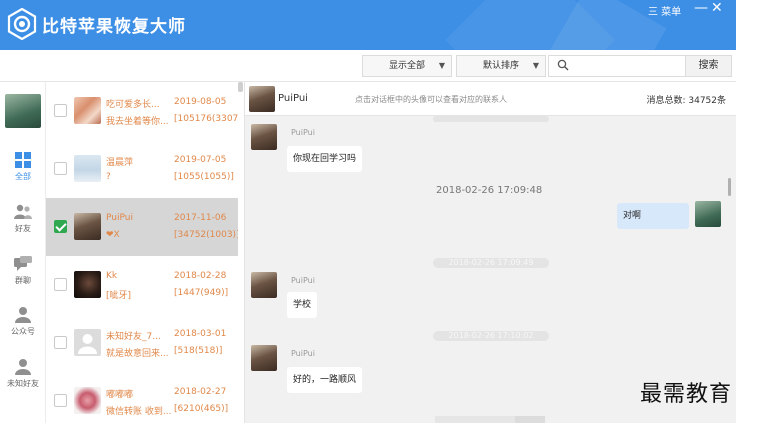 The image size is (768, 423). What do you see at coordinates (653, 216) in the screenshot?
I see `message-bubble-mine: 对啊` at bounding box center [653, 216].